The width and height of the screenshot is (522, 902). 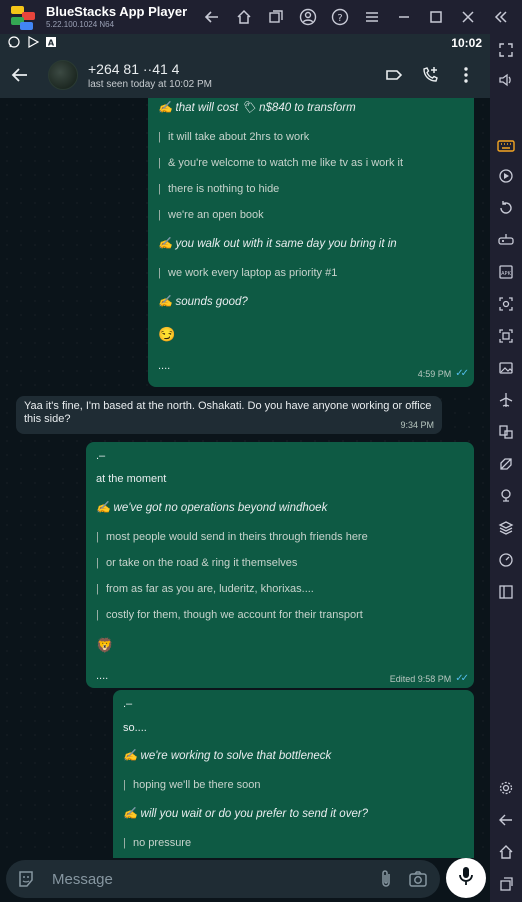 I want to click on message-line: no pressure, so click(x=293, y=843).